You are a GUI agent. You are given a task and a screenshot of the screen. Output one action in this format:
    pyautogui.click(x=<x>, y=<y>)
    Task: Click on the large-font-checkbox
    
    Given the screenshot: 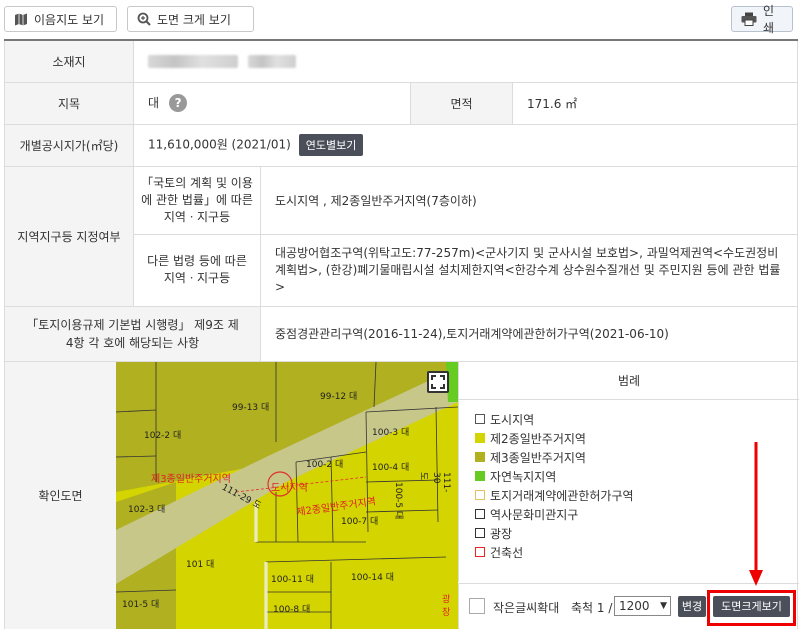 What is the action you would take?
    pyautogui.click(x=477, y=605)
    